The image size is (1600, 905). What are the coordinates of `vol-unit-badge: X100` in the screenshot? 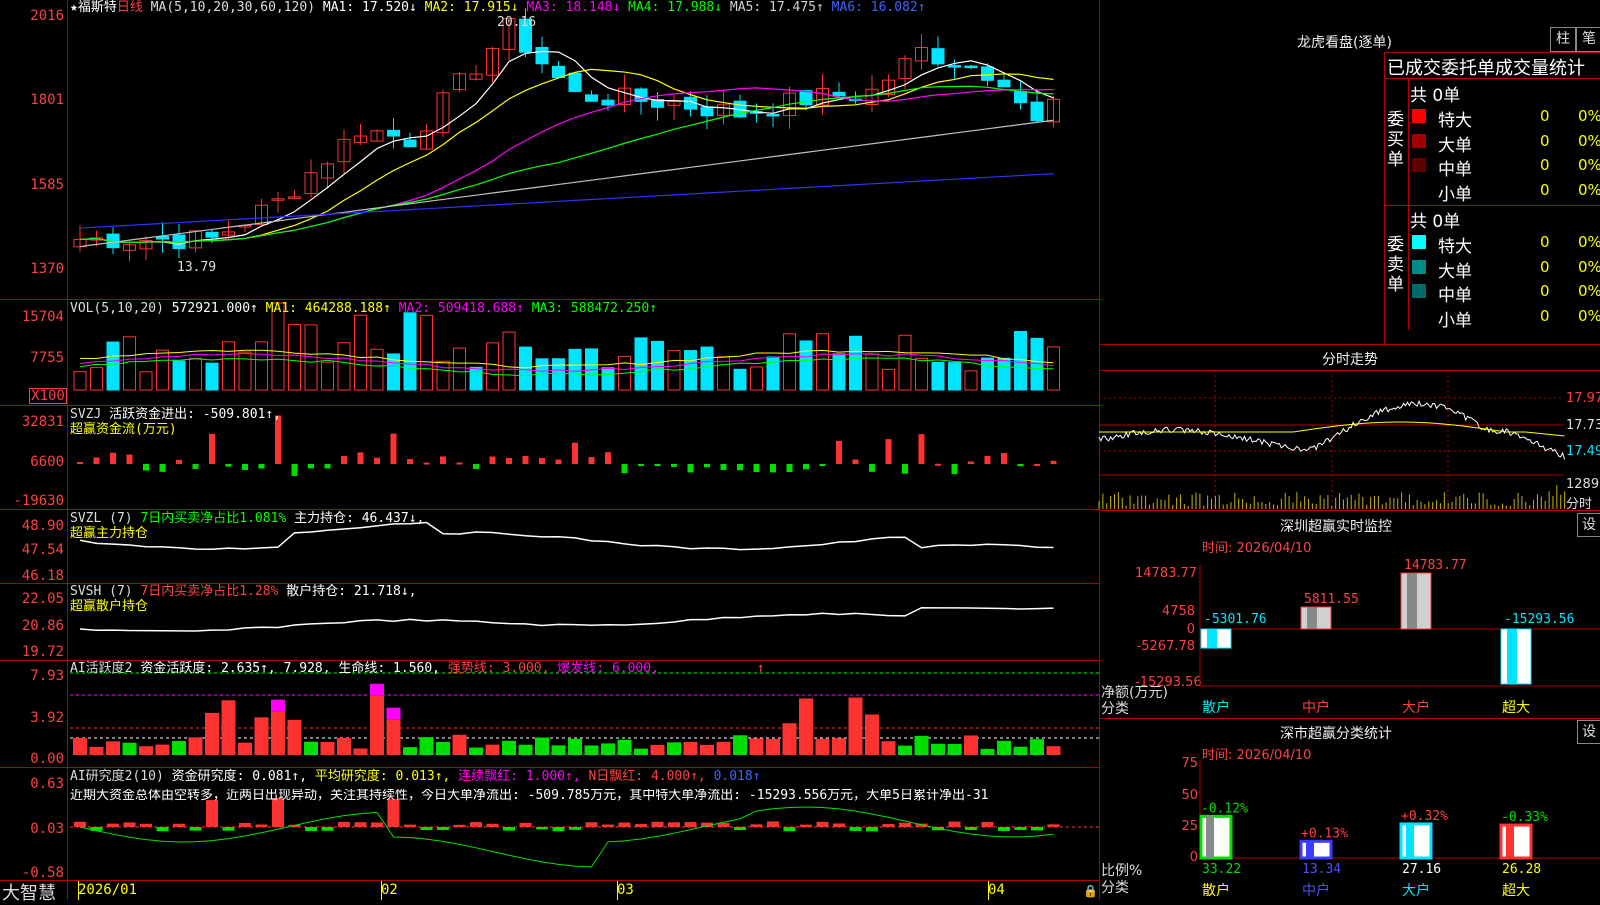 It's located at (48, 396).